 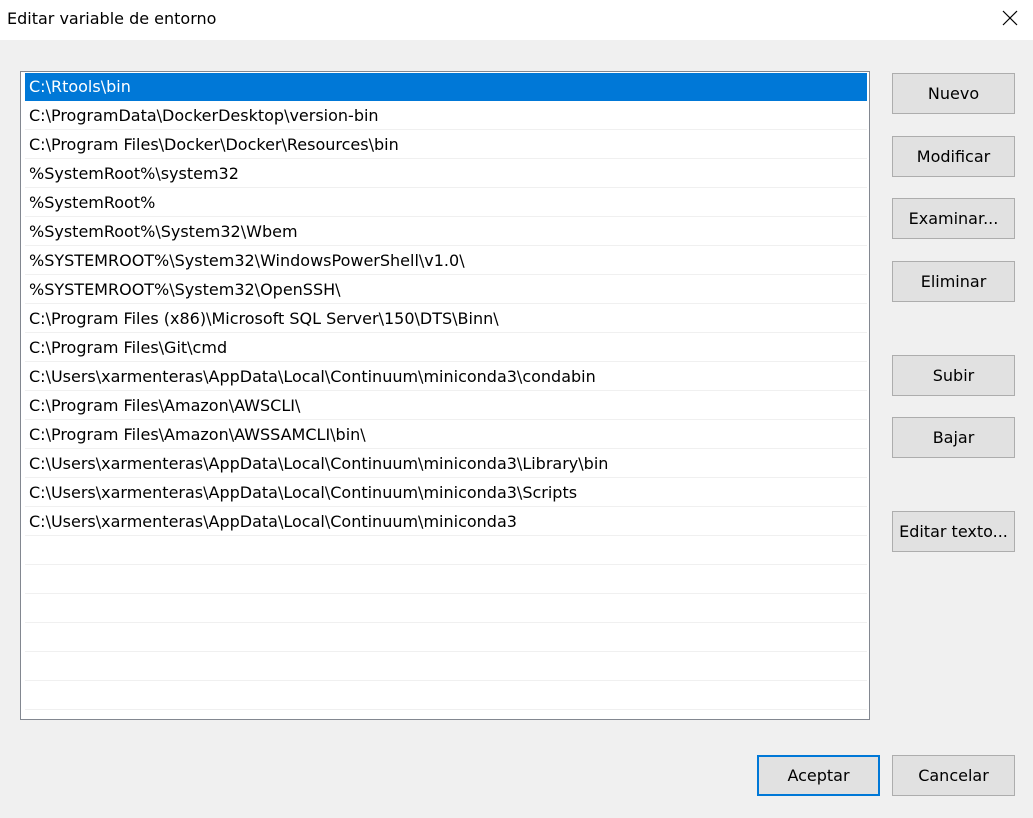 What do you see at coordinates (953, 775) in the screenshot?
I see `cancel-button: Cancelar` at bounding box center [953, 775].